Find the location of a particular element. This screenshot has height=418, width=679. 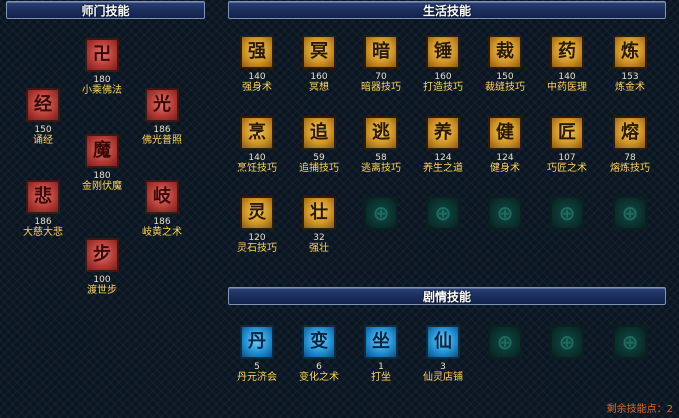

skill-icon: 悲 is located at coordinates (43, 197).